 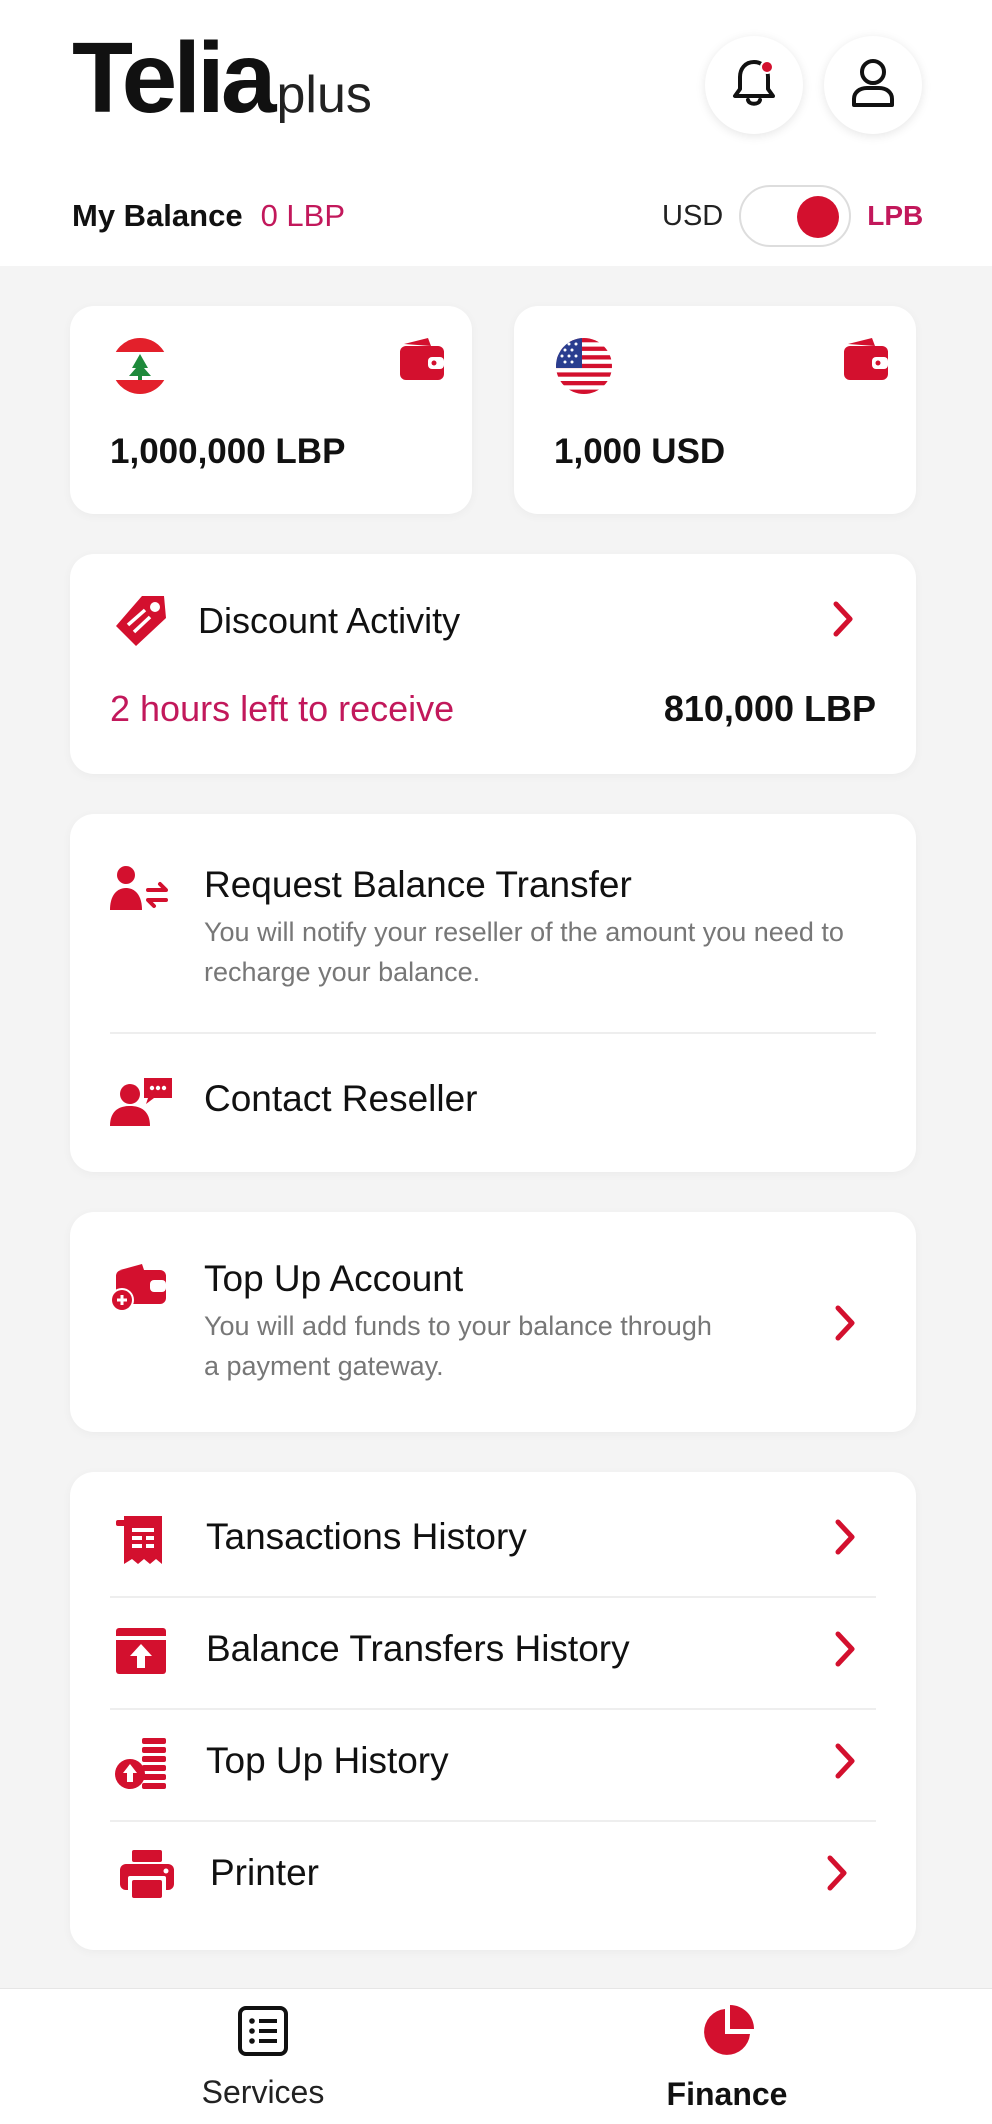 I want to click on upload-box-icon, so click(x=141, y=1653).